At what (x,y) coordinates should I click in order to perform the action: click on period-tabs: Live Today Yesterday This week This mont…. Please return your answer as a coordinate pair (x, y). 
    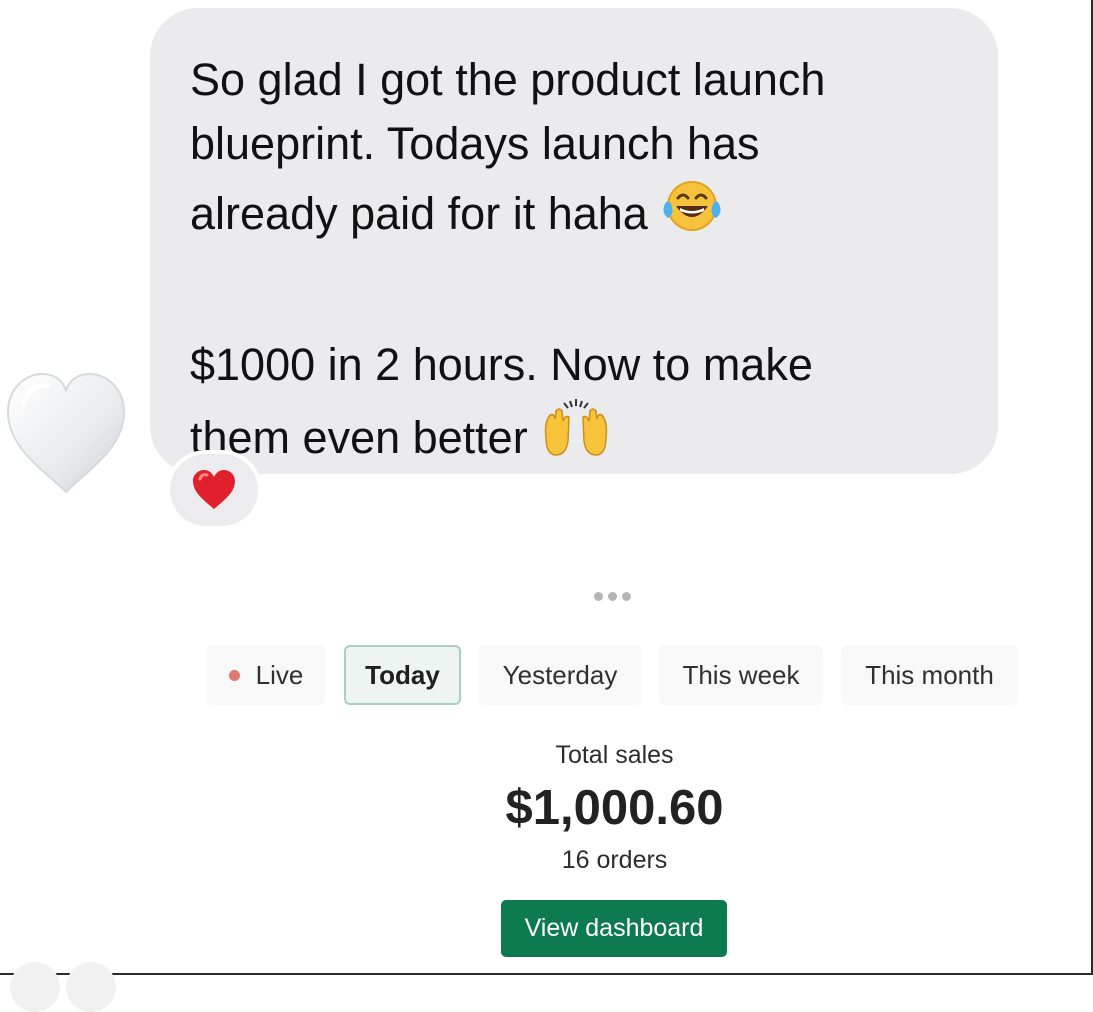
    Looking at the image, I should click on (546, 675).